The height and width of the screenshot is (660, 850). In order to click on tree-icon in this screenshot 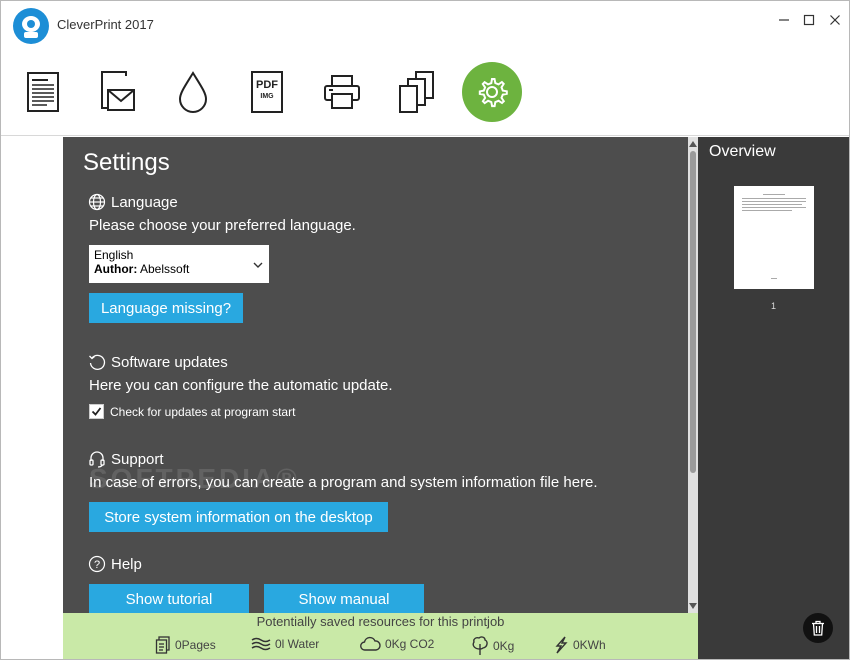, I will do `click(480, 646)`.